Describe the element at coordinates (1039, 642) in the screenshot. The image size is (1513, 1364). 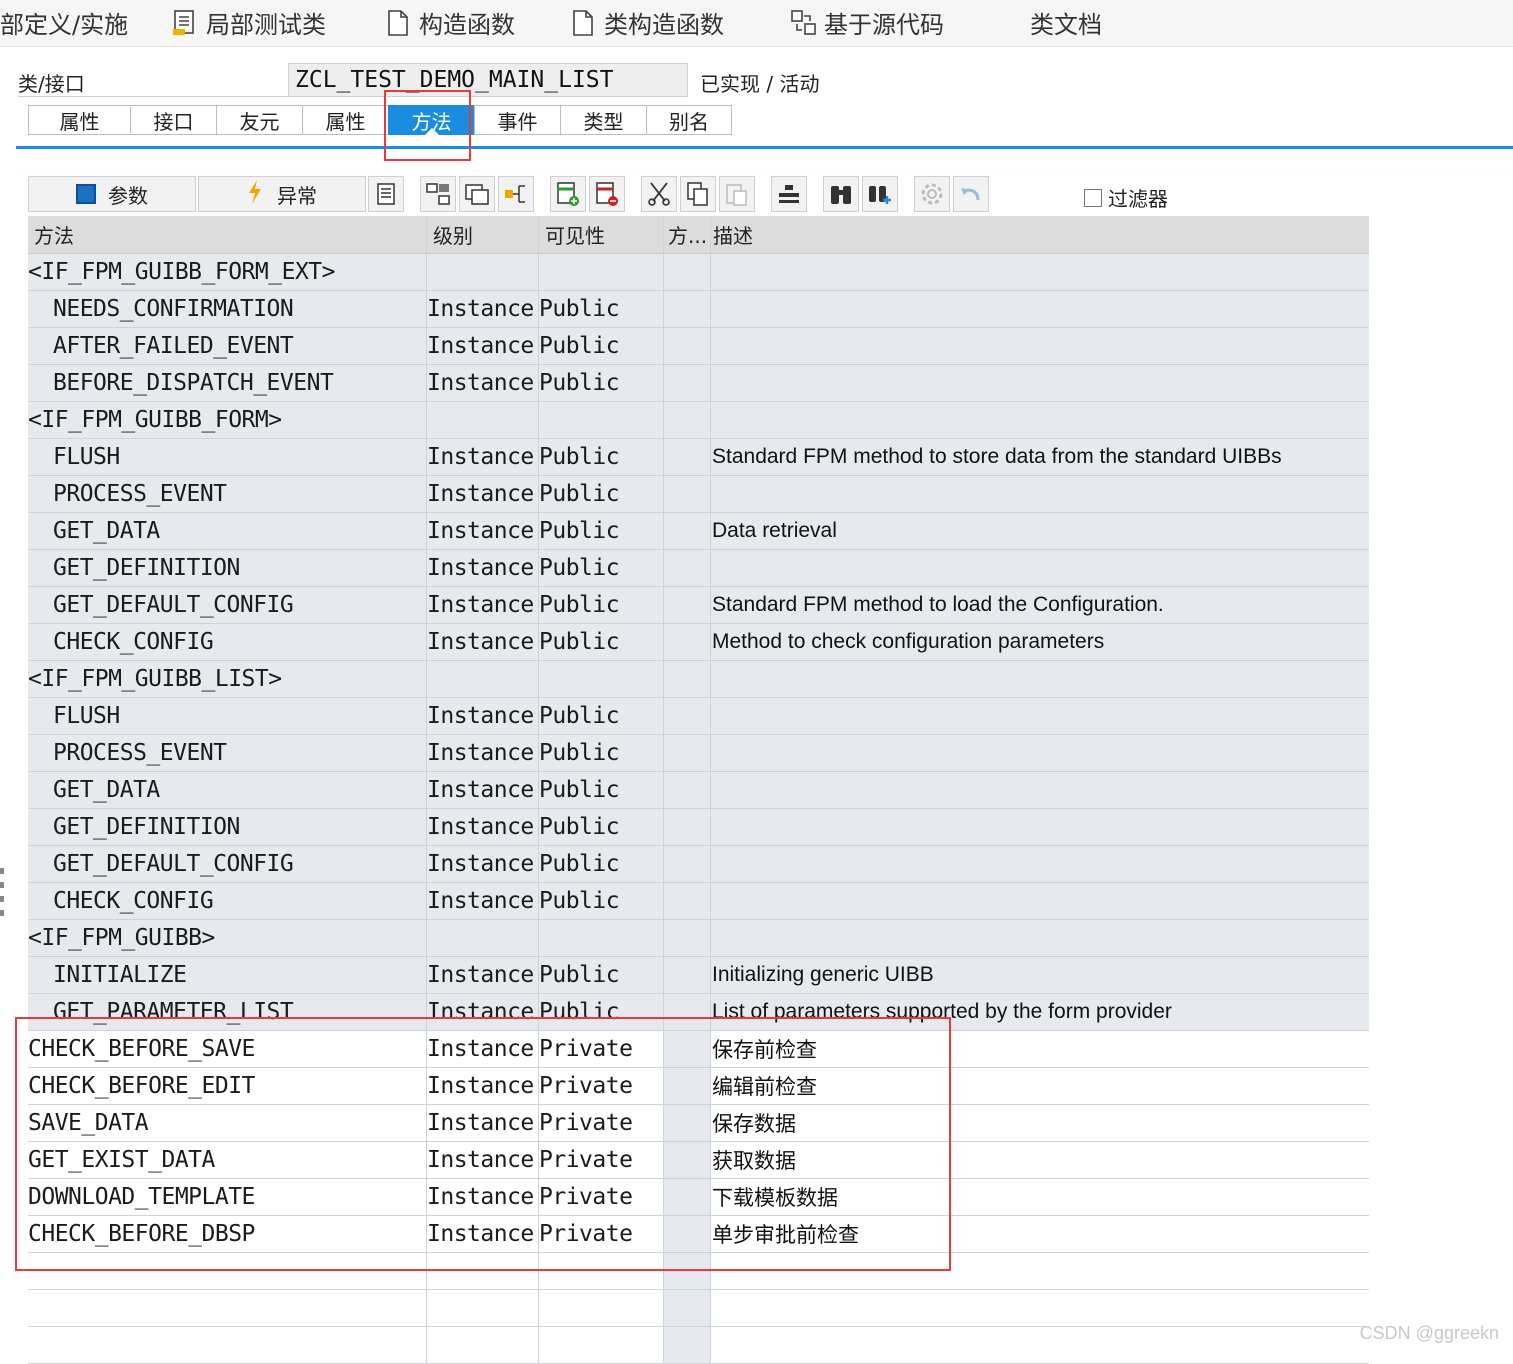
I see `description-cell: Method to check configuration parameters` at that location.